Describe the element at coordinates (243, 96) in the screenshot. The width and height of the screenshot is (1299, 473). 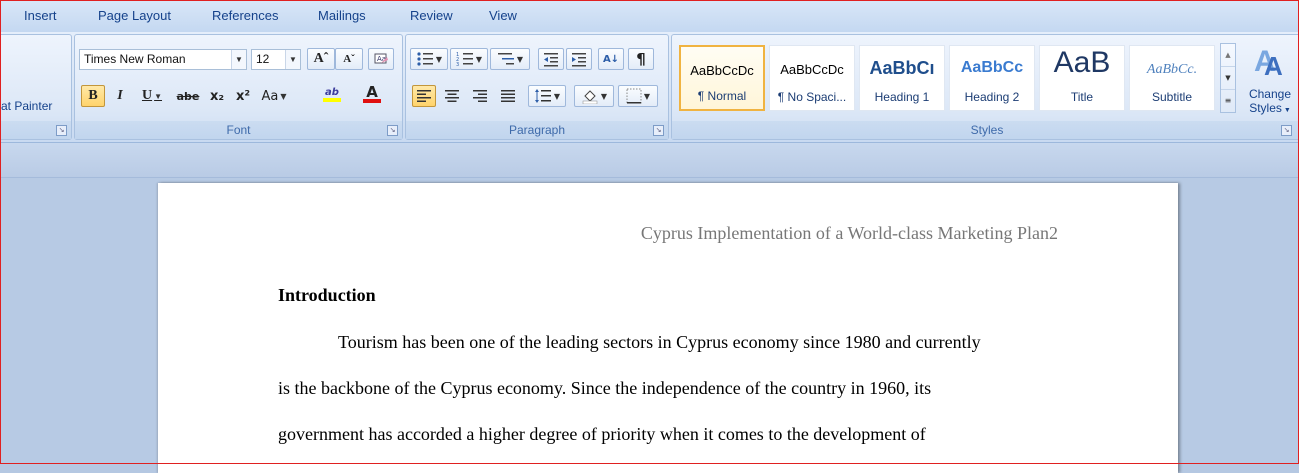
I see `superscript-button: x²` at that location.